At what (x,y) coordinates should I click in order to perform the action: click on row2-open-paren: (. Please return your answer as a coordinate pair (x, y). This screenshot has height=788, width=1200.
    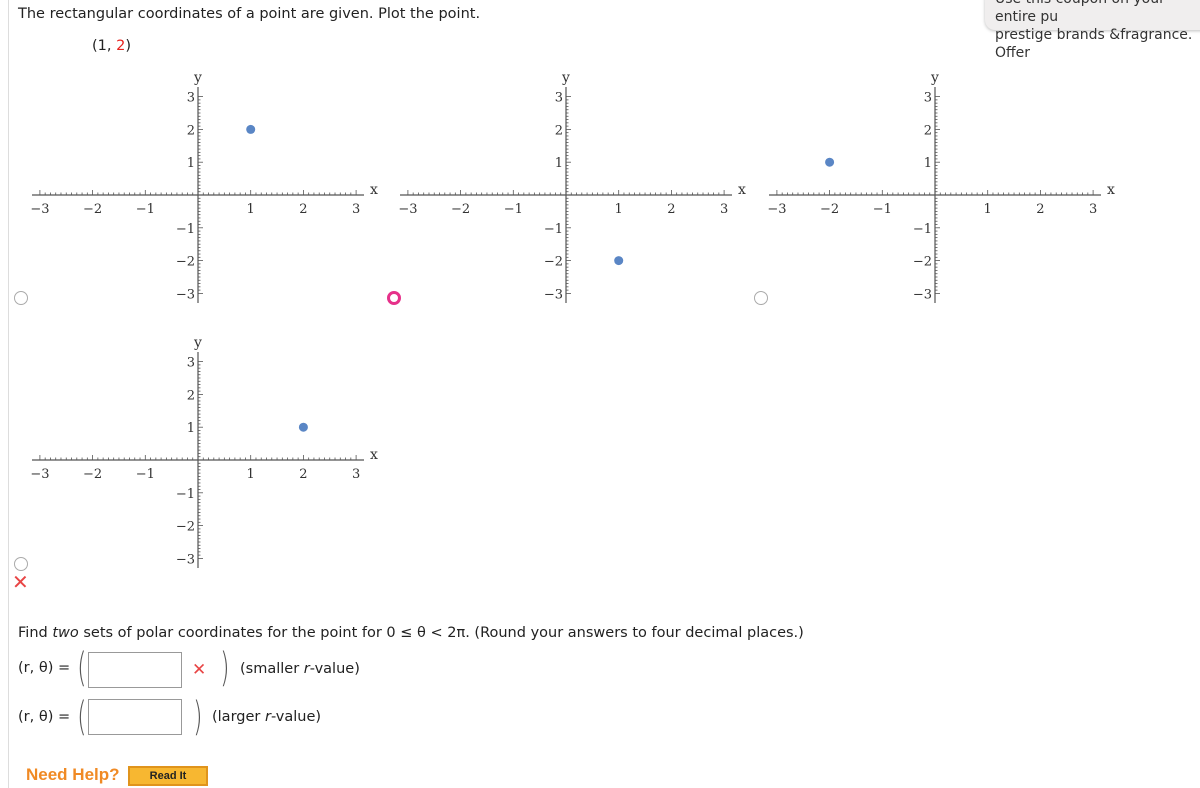
    Looking at the image, I should click on (82, 717).